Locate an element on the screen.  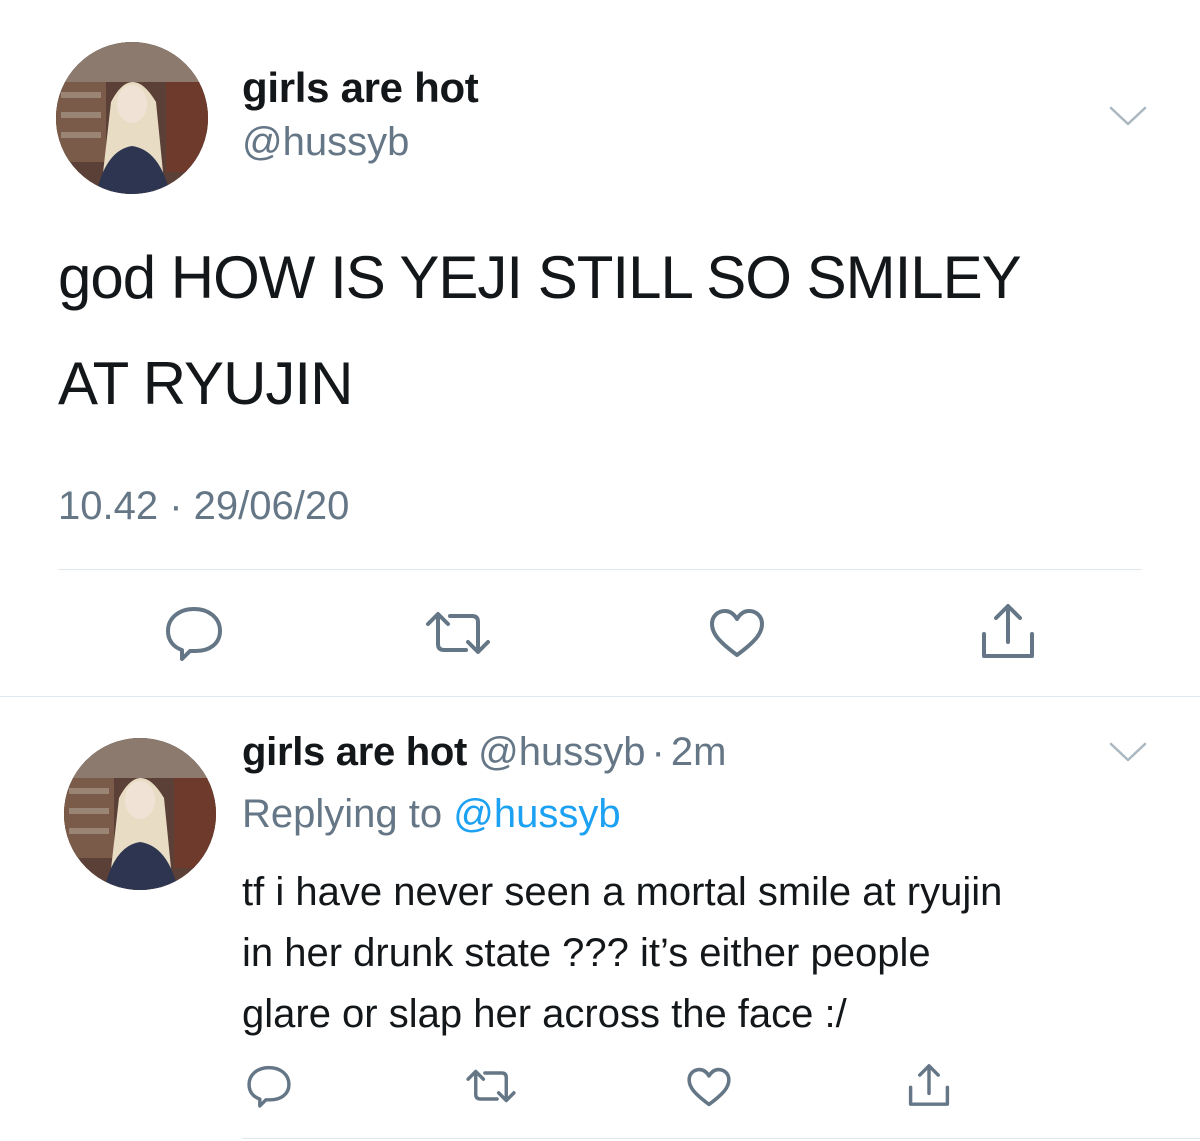
author-handle: @hussyb is located at coordinates (325, 142).